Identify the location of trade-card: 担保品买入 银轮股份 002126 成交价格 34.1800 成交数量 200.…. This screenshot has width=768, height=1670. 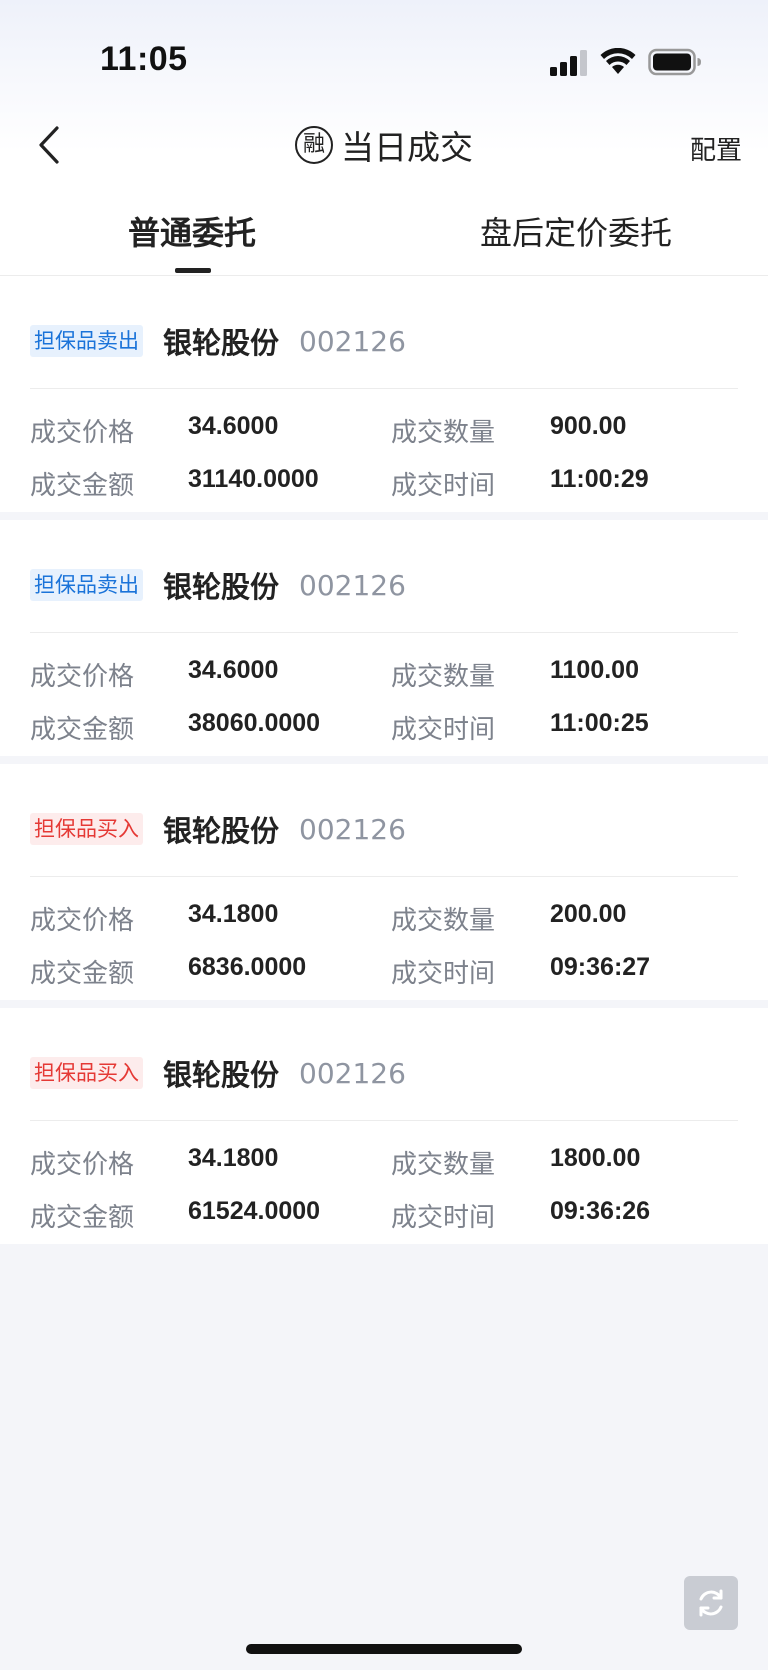
(384, 882).